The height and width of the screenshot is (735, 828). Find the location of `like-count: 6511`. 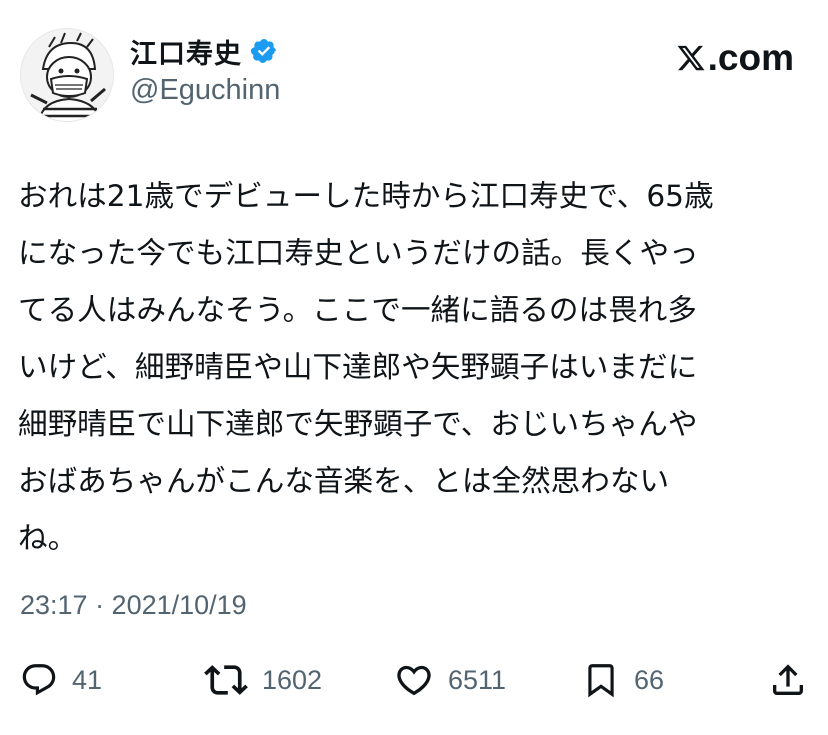

like-count: 6511 is located at coordinates (477, 679).